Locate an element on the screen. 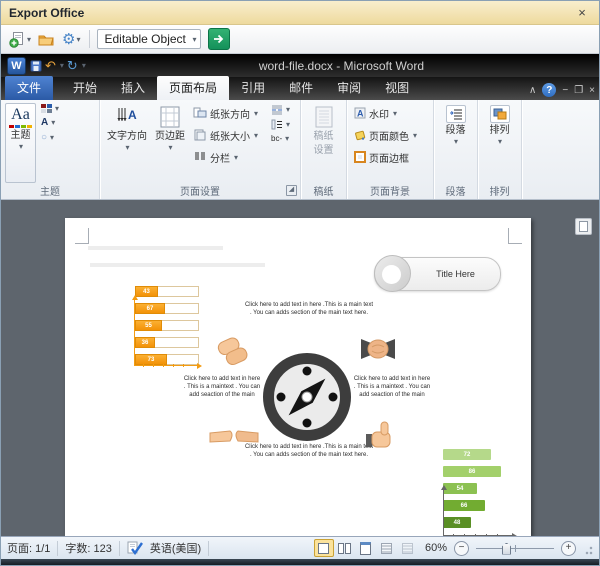 The height and width of the screenshot is (566, 600). view-fullscreen-reading is located at coordinates (345, 548).